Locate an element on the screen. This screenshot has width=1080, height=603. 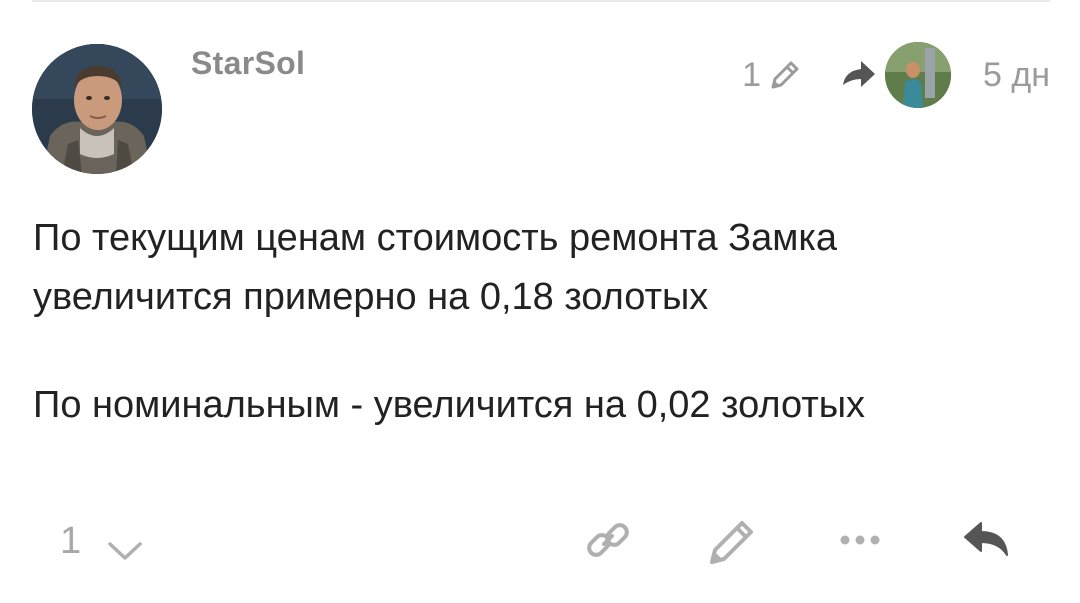
reply-icon is located at coordinates (986, 539).